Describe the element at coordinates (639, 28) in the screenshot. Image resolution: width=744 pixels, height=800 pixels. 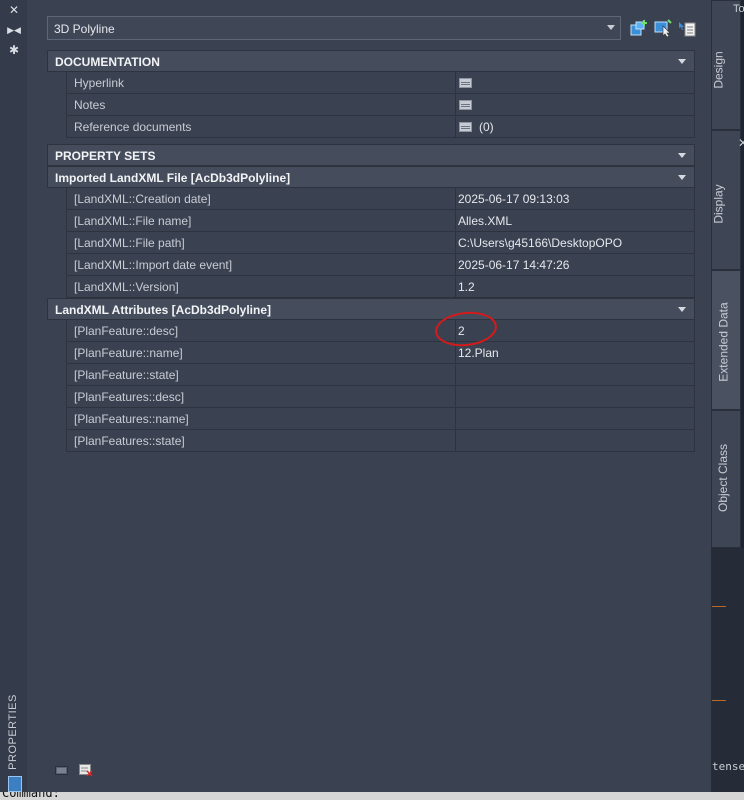
I see `add-to-selection-icon` at that location.